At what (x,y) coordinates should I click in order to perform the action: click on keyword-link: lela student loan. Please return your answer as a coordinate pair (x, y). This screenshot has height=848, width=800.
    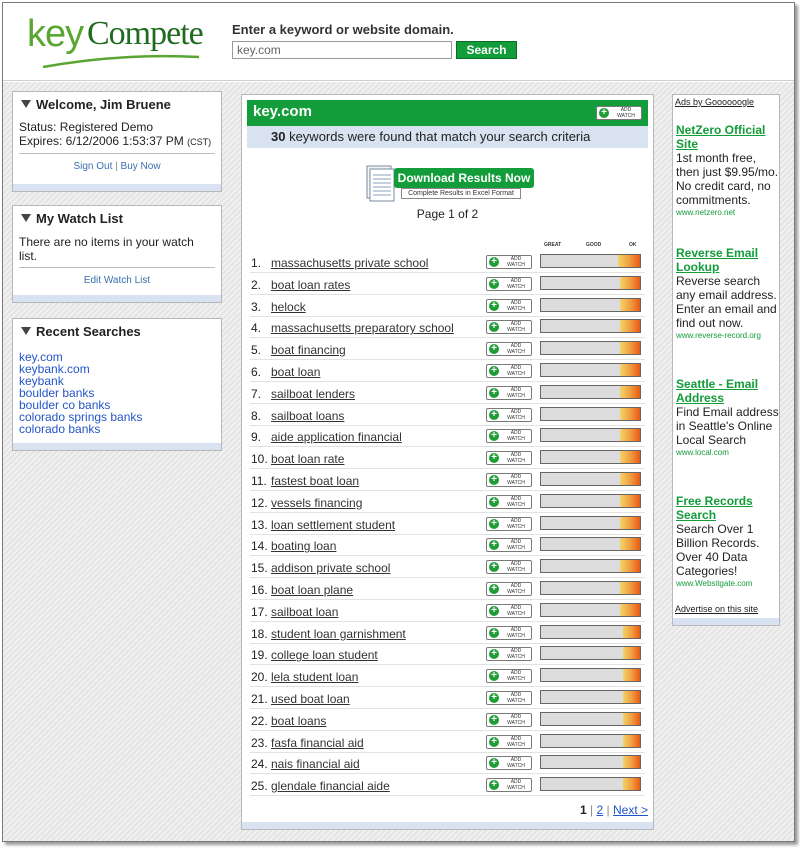
    Looking at the image, I should click on (314, 677).